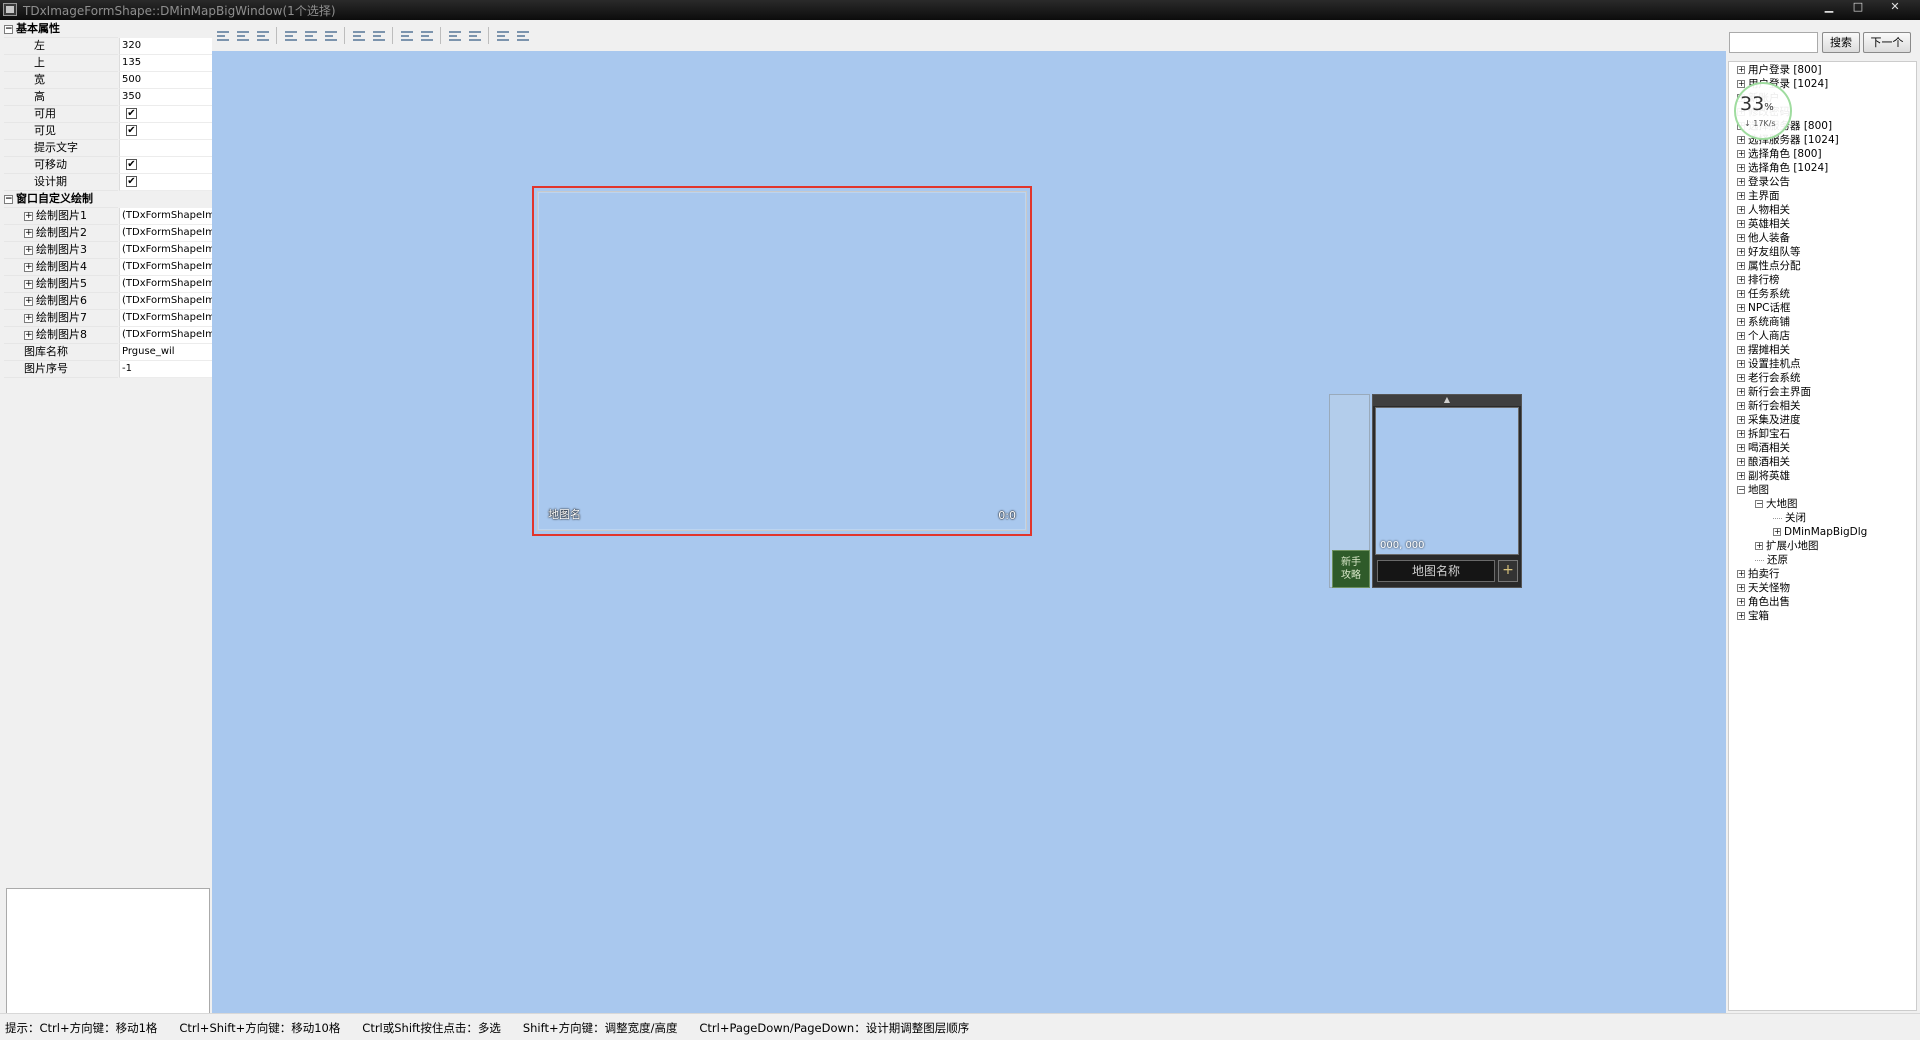  I want to click on property-row: 可移动 ✔, so click(107, 165).